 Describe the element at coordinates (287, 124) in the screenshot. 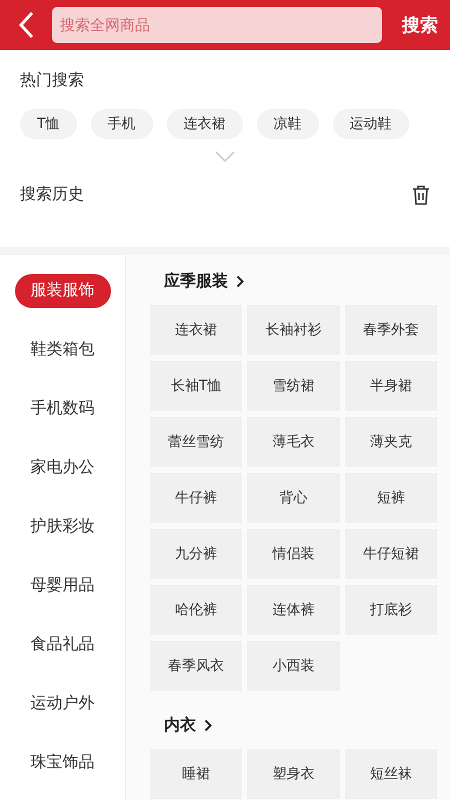

I see `hot-search-tag: 凉鞋` at that location.